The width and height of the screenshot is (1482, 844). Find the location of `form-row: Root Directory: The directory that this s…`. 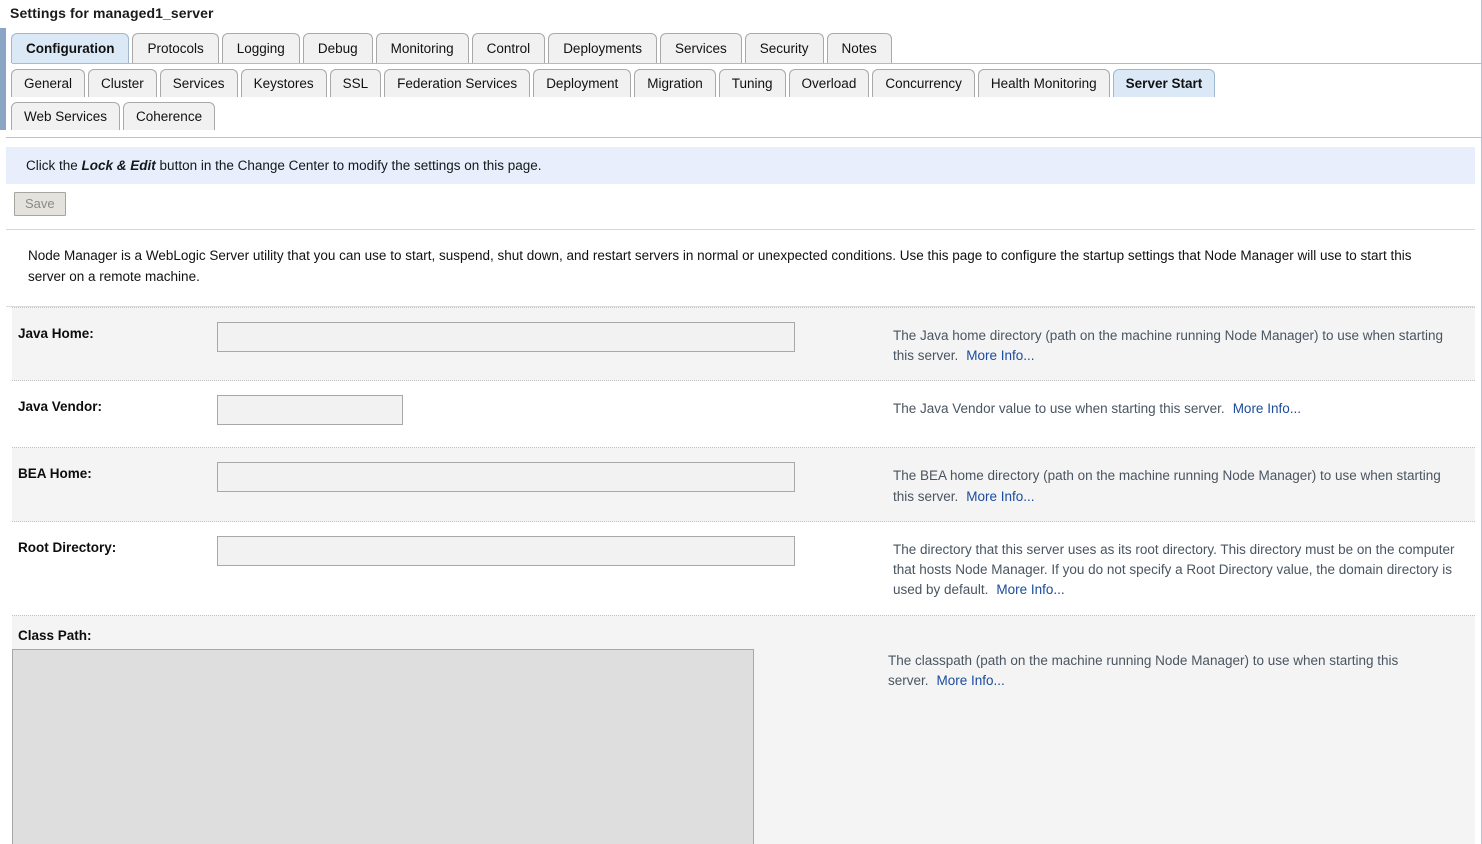

form-row: Root Directory: The directory that this s… is located at coordinates (743, 568).